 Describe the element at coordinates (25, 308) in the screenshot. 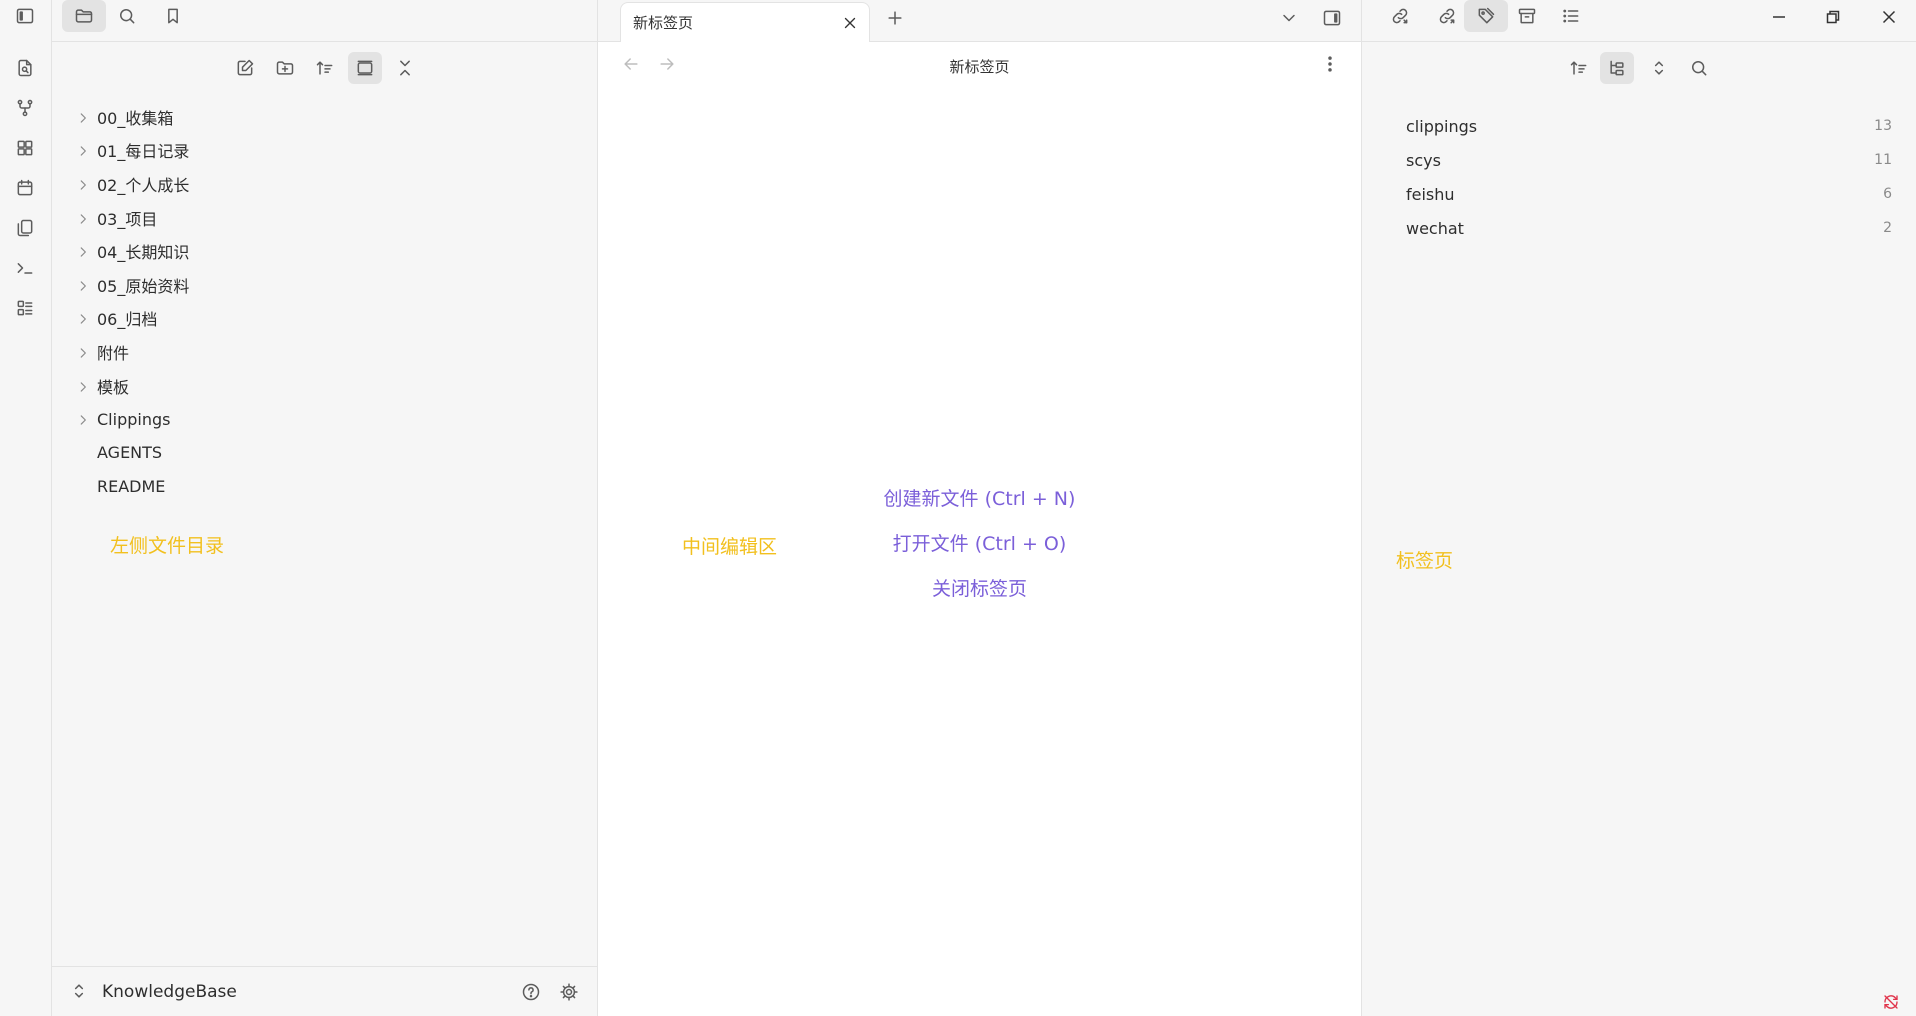

I see `bases-icon` at that location.